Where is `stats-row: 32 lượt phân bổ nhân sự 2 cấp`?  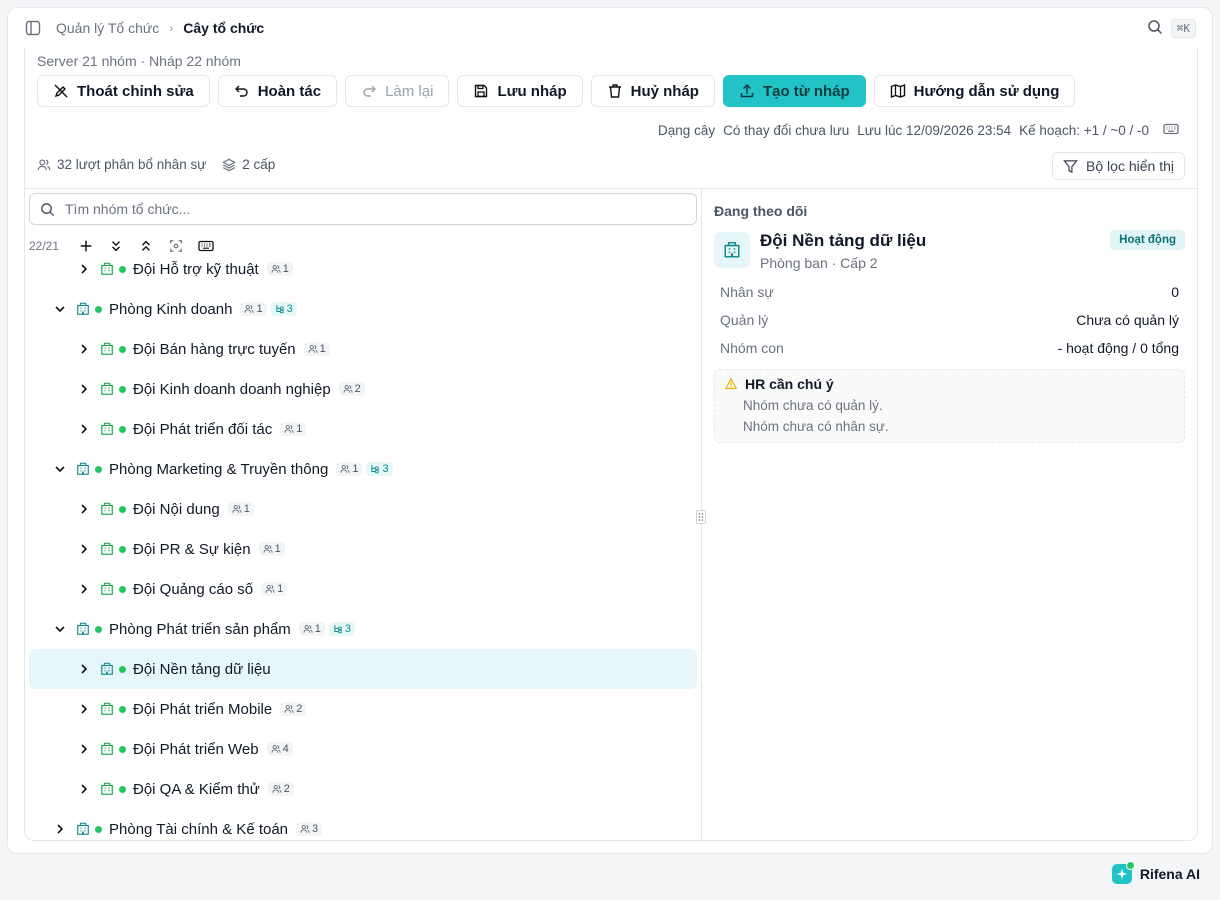
stats-row: 32 lượt phân bổ nhân sự 2 cấp is located at coordinates (156, 164).